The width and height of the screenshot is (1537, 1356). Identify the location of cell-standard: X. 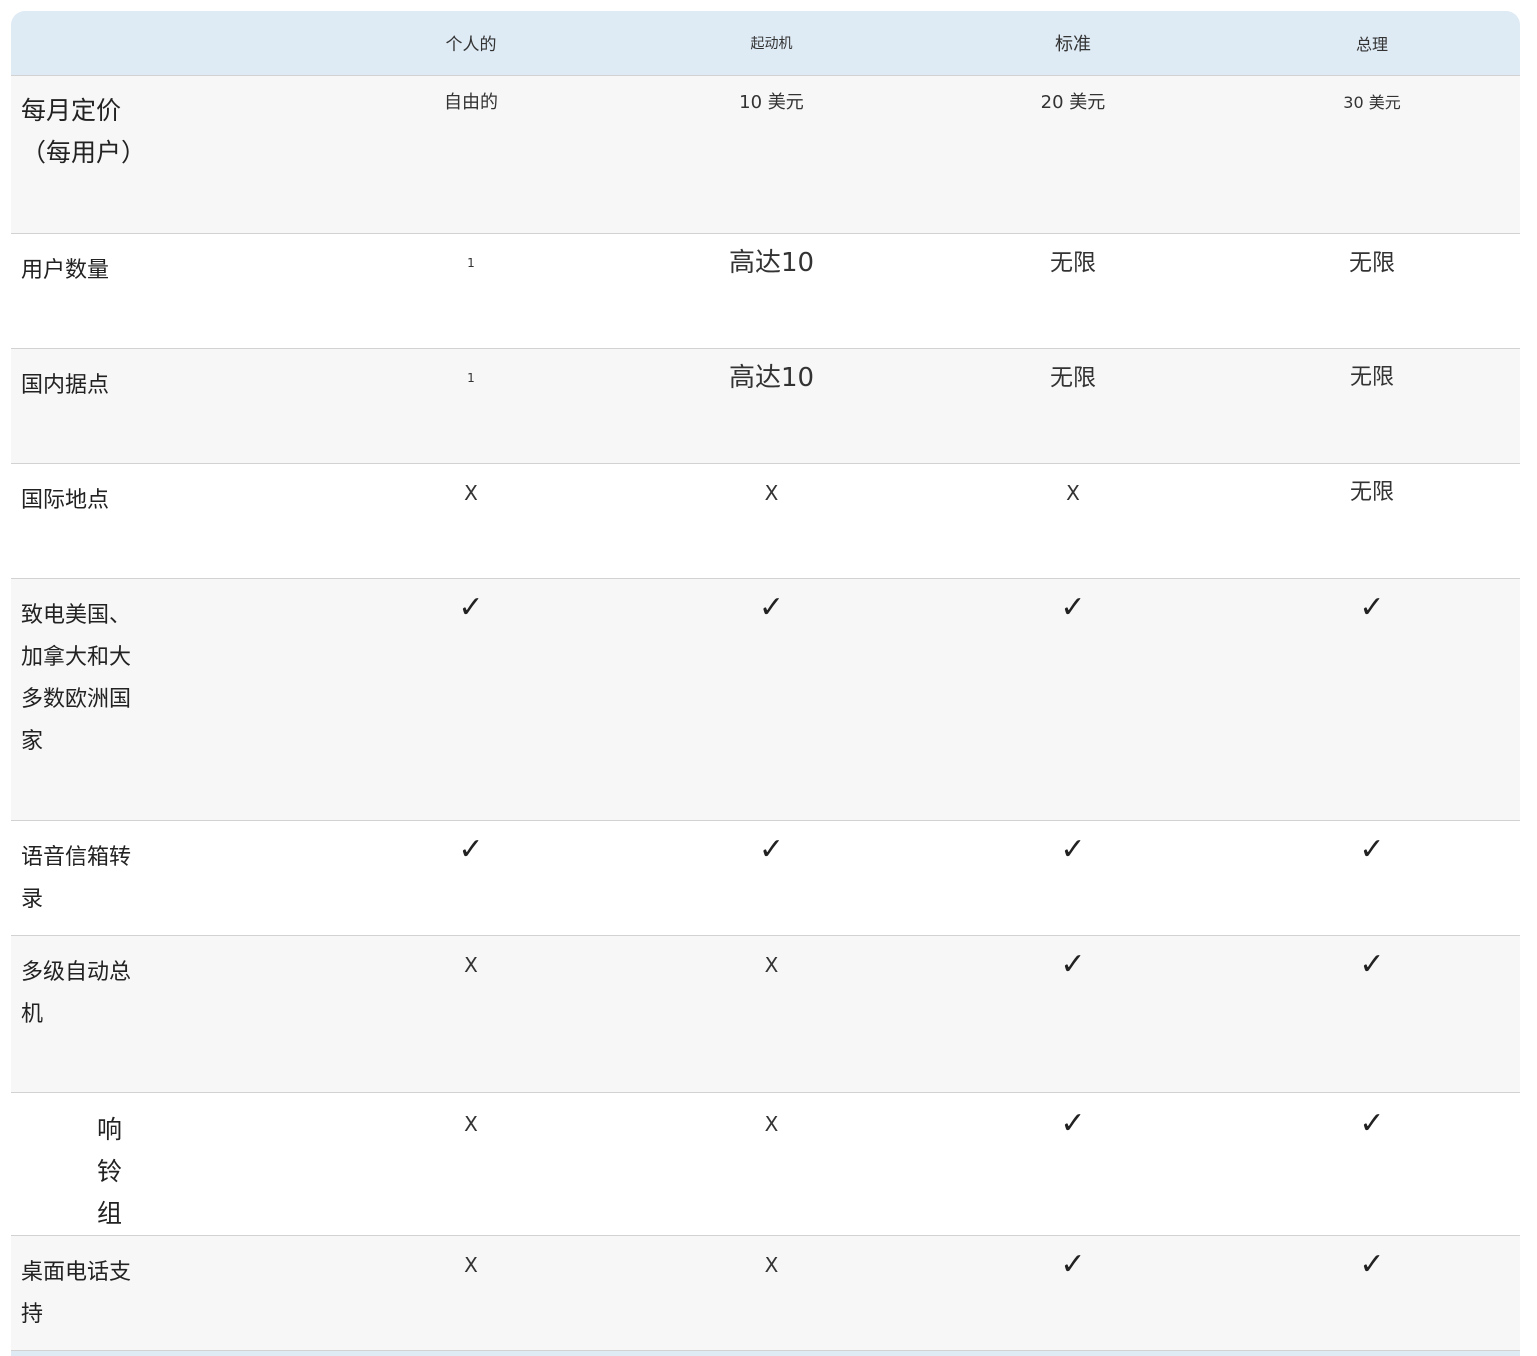
(1073, 520).